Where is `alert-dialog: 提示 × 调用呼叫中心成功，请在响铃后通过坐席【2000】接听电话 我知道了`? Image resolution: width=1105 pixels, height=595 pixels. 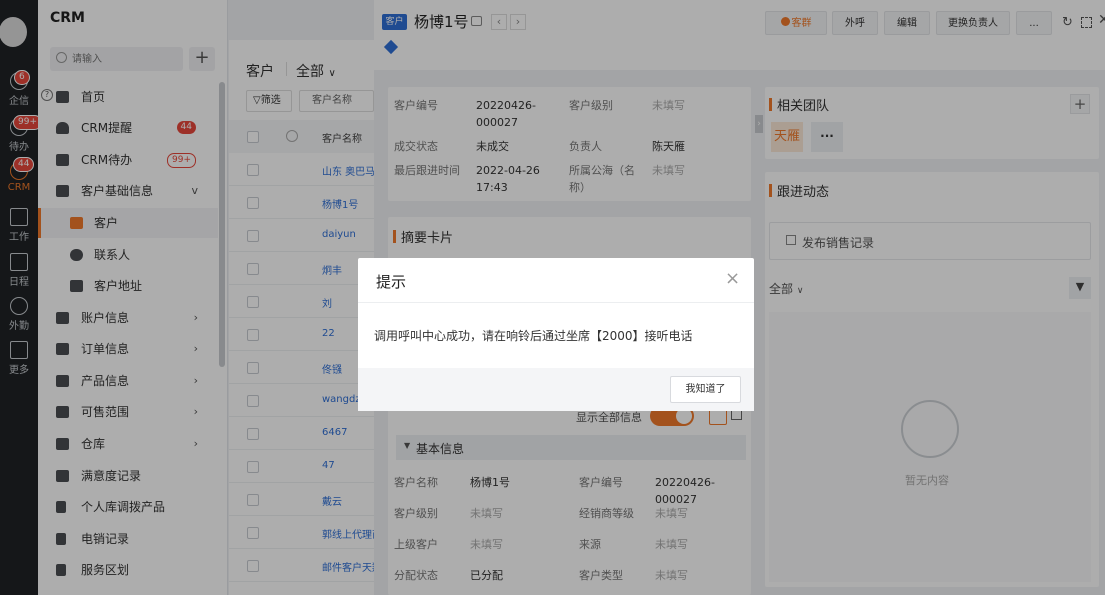 alert-dialog: 提示 × 调用呼叫中心成功，请在响铃后通过坐席【2000】接听电话 我知道了 is located at coordinates (556, 334).